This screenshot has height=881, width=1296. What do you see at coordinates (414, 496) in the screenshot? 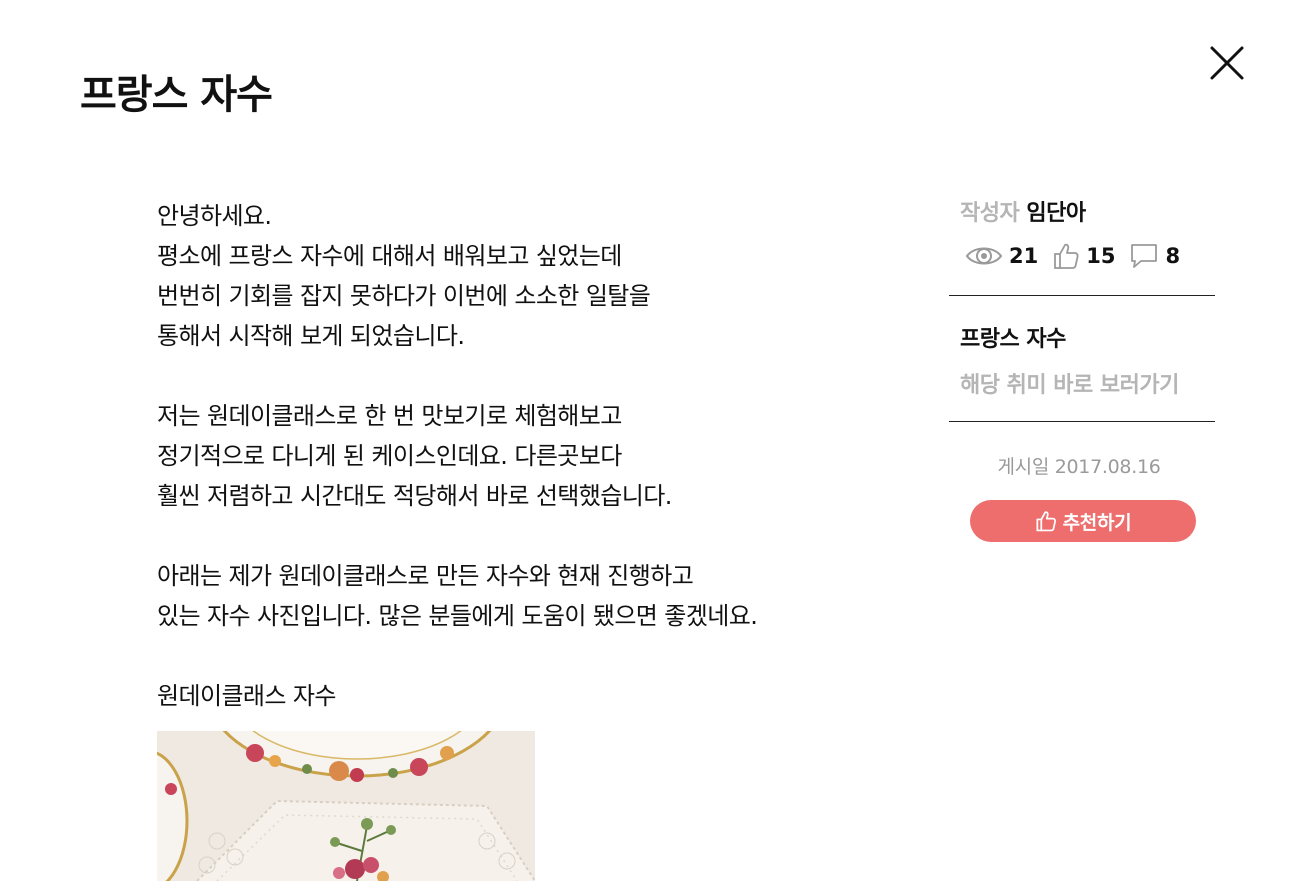
I see `article-line: 훨씬 저렴하고 시간대도 적당해서 바로 선택했습니다.` at bounding box center [414, 496].